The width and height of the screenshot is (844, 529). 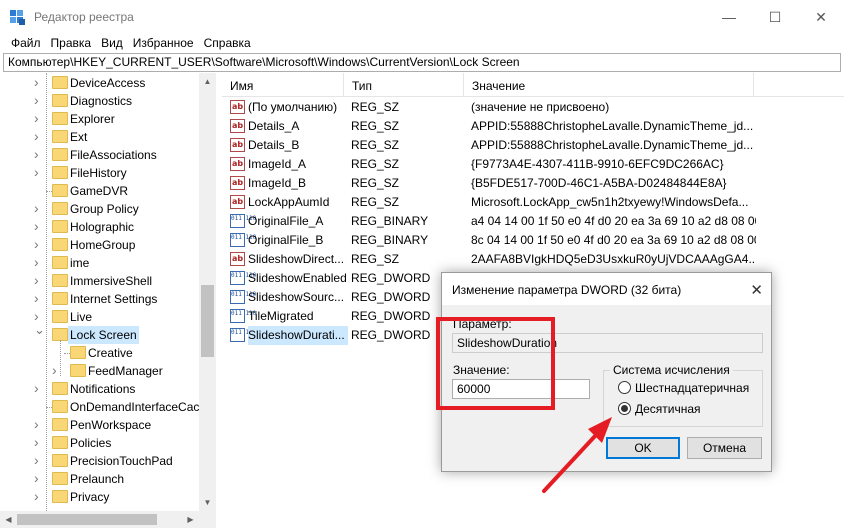 What do you see at coordinates (99, 245) in the screenshot?
I see `tree-item-homegroup: › HomeGroup` at bounding box center [99, 245].